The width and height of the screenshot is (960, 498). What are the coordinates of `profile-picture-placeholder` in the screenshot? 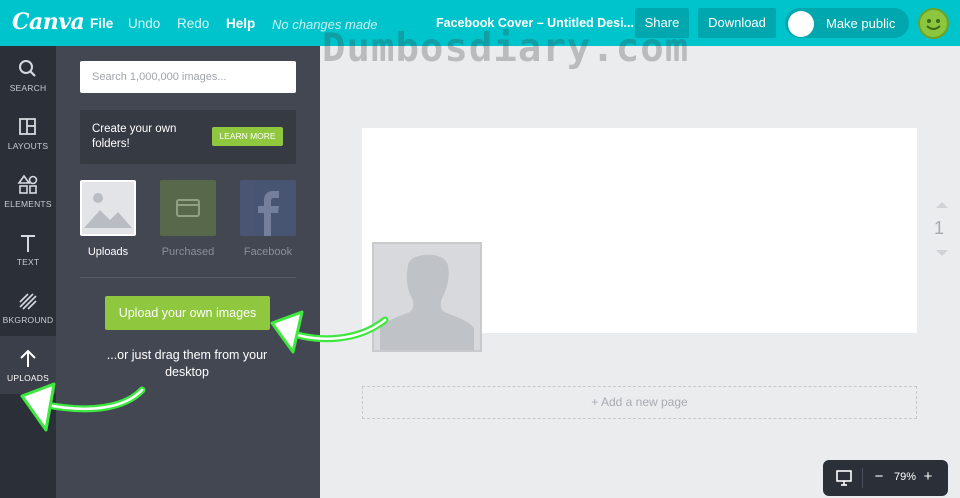 It's located at (427, 297).